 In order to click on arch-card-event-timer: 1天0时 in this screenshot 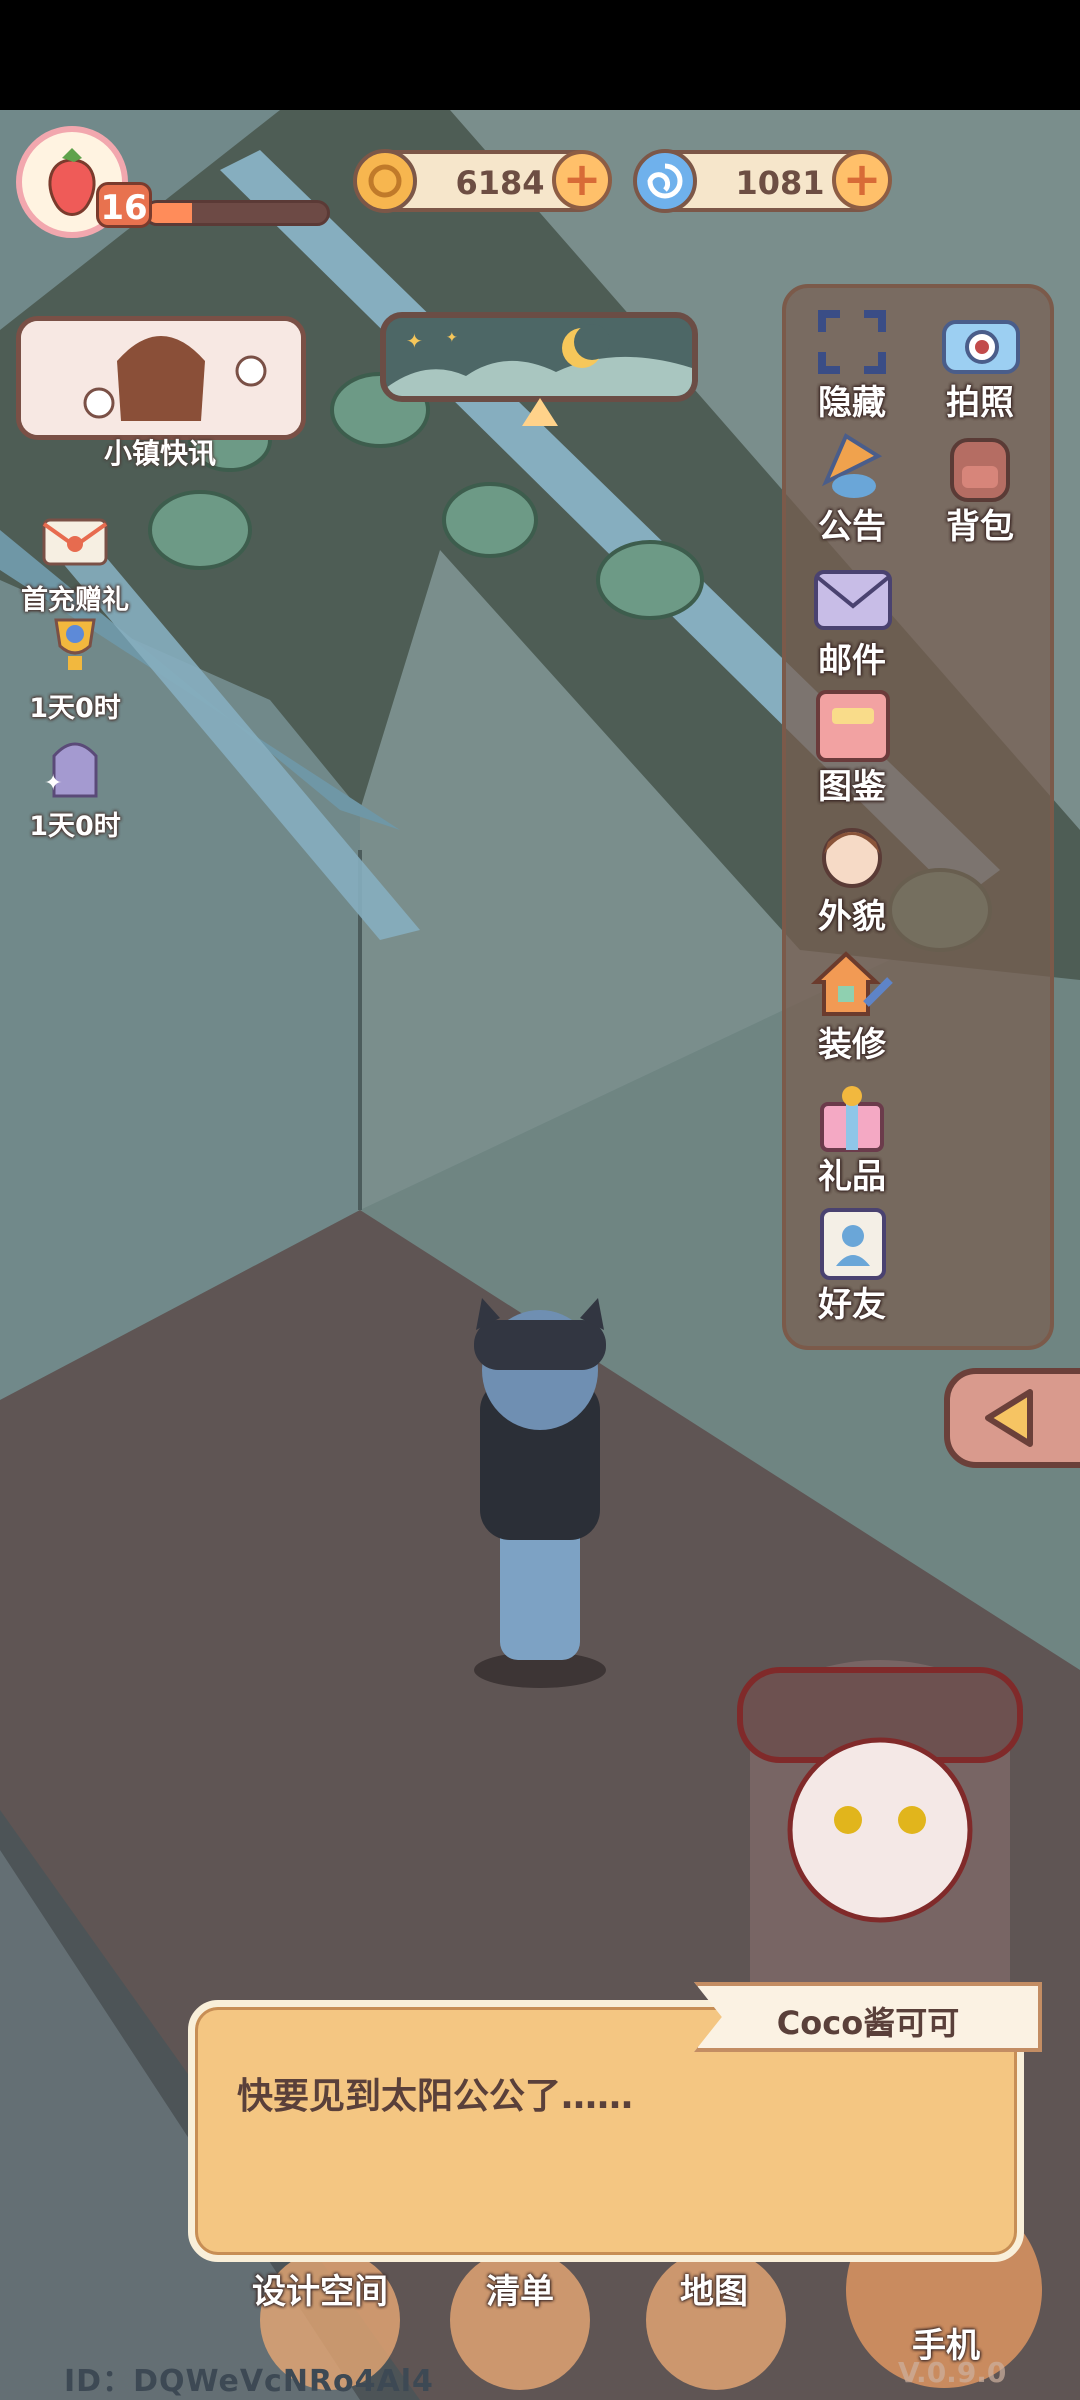, I will do `click(75, 826)`.